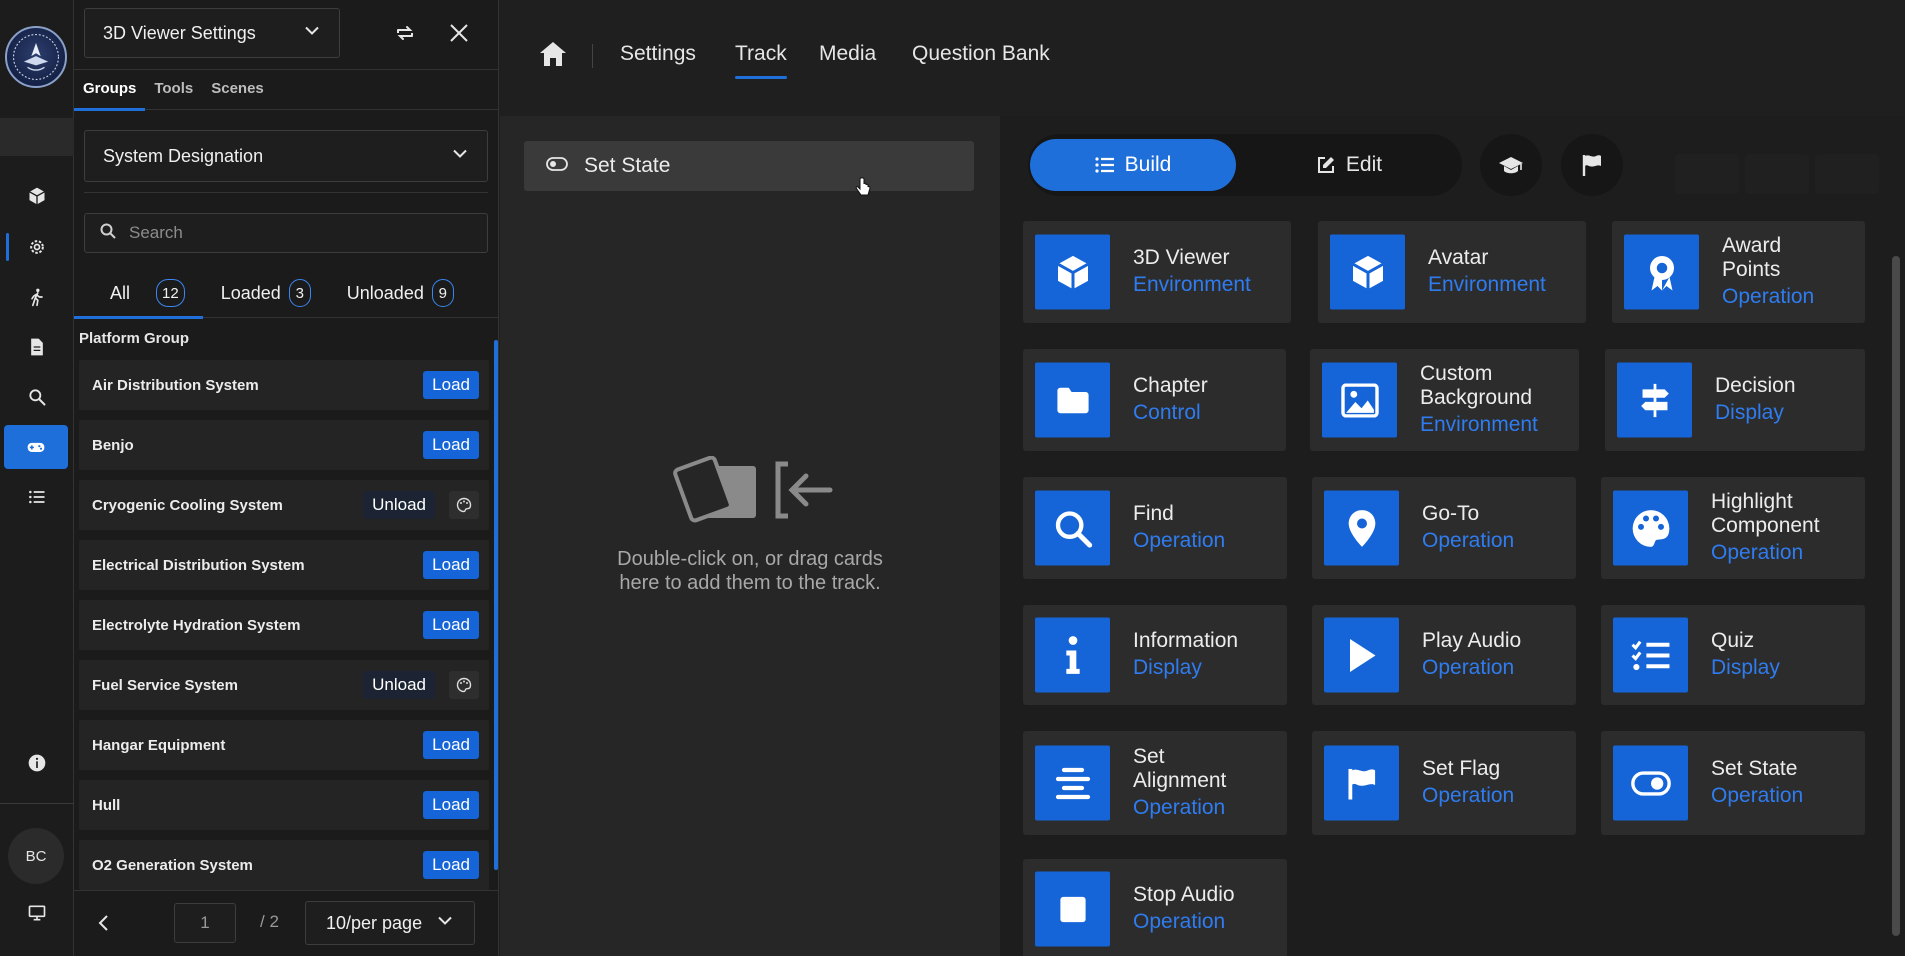  I want to click on filter-all: All 12, so click(138, 293).